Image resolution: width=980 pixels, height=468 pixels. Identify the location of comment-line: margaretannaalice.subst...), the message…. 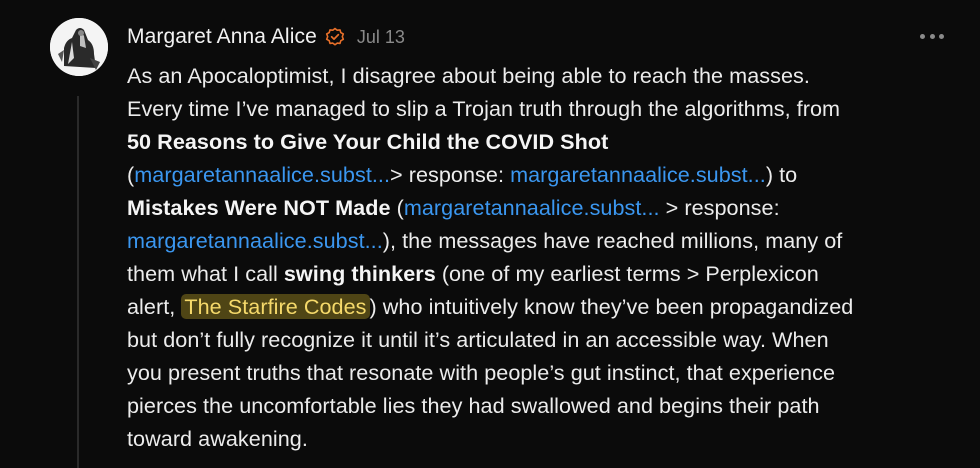
(542, 240).